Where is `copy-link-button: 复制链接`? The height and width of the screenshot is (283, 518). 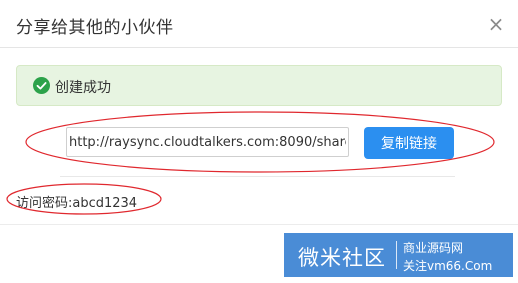
copy-link-button: 复制链接 is located at coordinates (409, 143).